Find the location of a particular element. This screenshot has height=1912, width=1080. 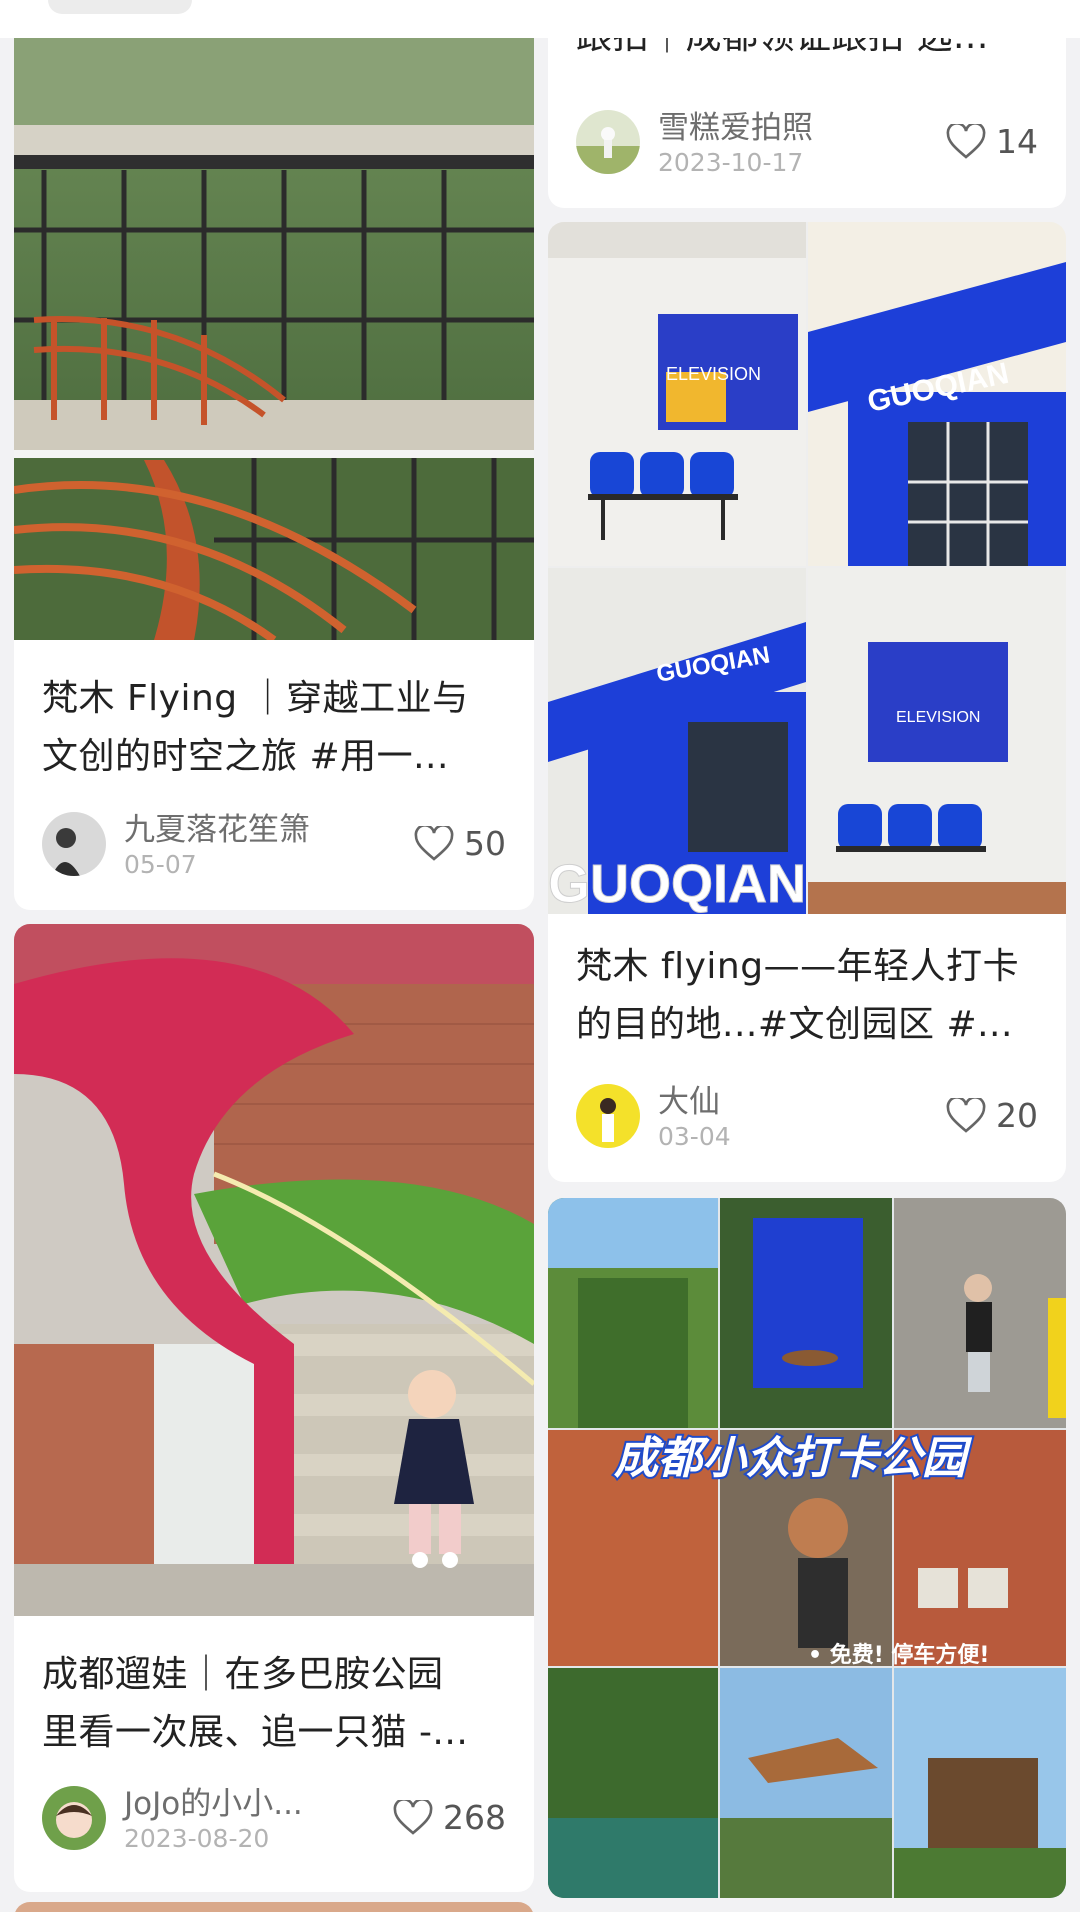

banner-text: 成都小众打卡公园 is located at coordinates (793, 1458).